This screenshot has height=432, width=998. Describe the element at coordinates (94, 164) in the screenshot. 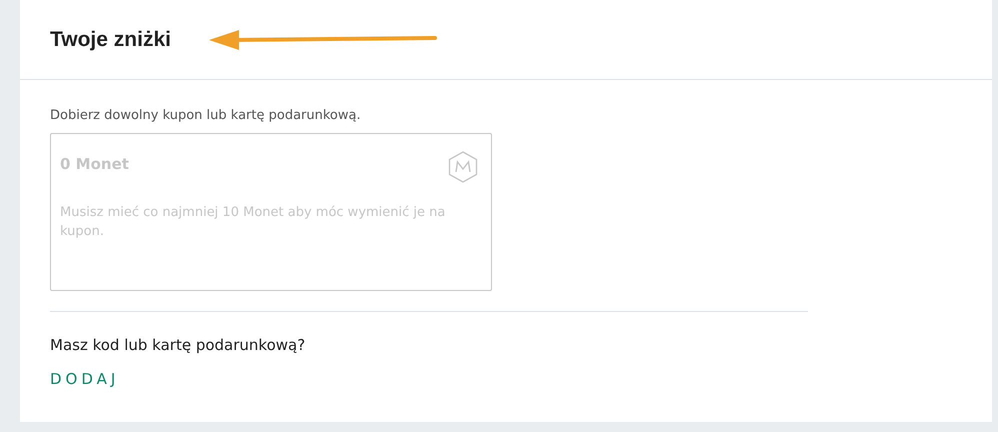

I see `coin-balance: 0 Monet` at that location.